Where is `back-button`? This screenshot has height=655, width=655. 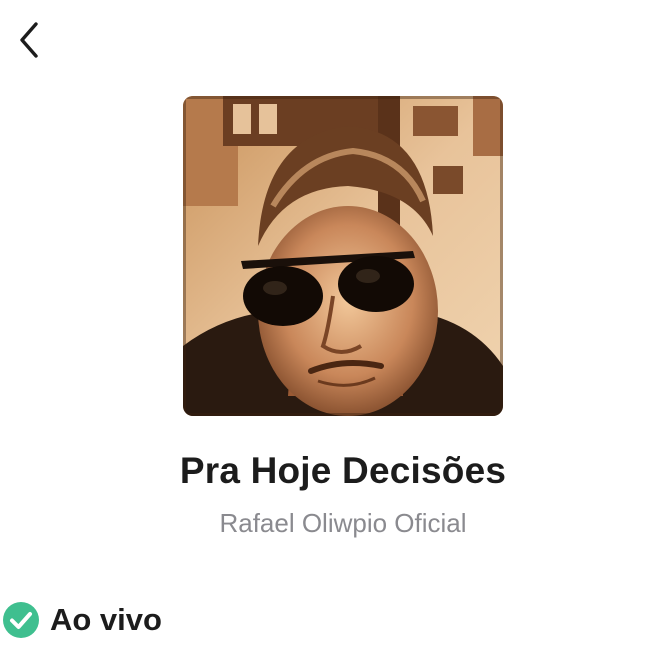 back-button is located at coordinates (28, 40).